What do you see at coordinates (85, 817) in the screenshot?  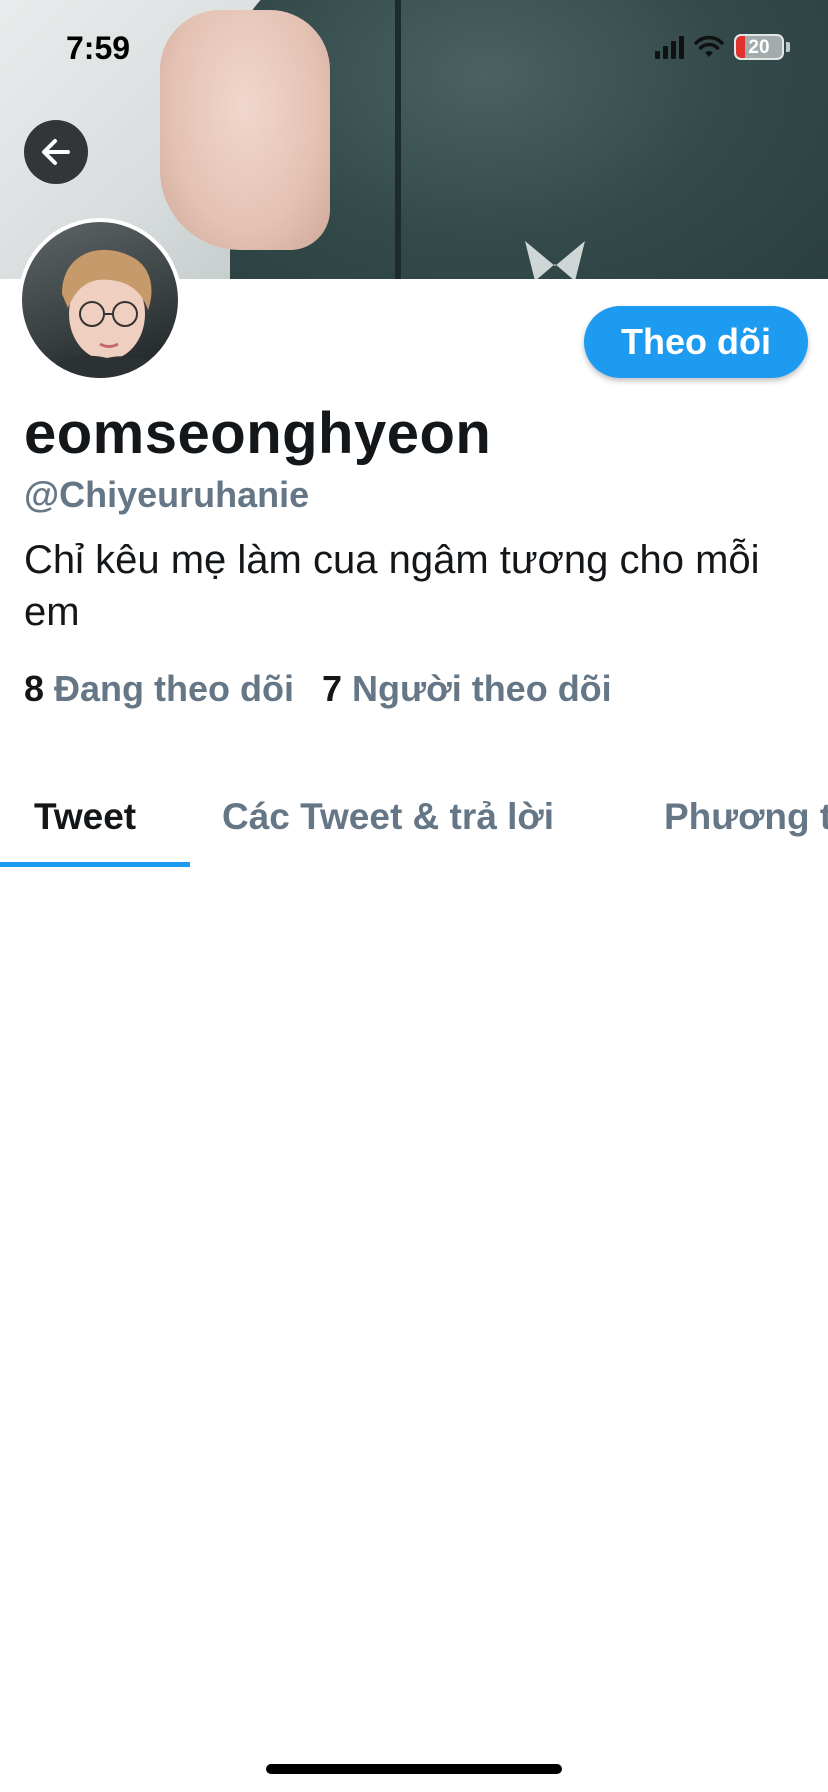 I see `tab-tweets: Tweet` at bounding box center [85, 817].